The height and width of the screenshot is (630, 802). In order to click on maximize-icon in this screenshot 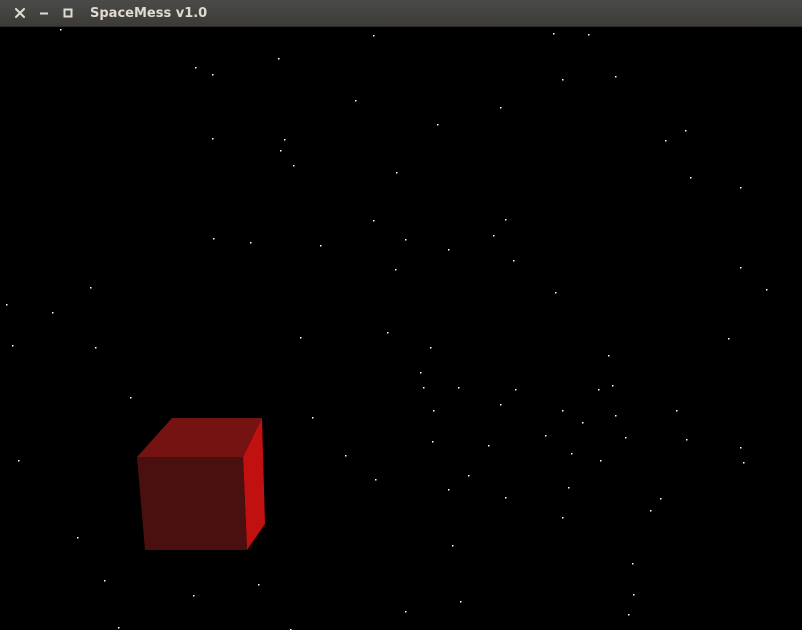, I will do `click(68, 13)`.